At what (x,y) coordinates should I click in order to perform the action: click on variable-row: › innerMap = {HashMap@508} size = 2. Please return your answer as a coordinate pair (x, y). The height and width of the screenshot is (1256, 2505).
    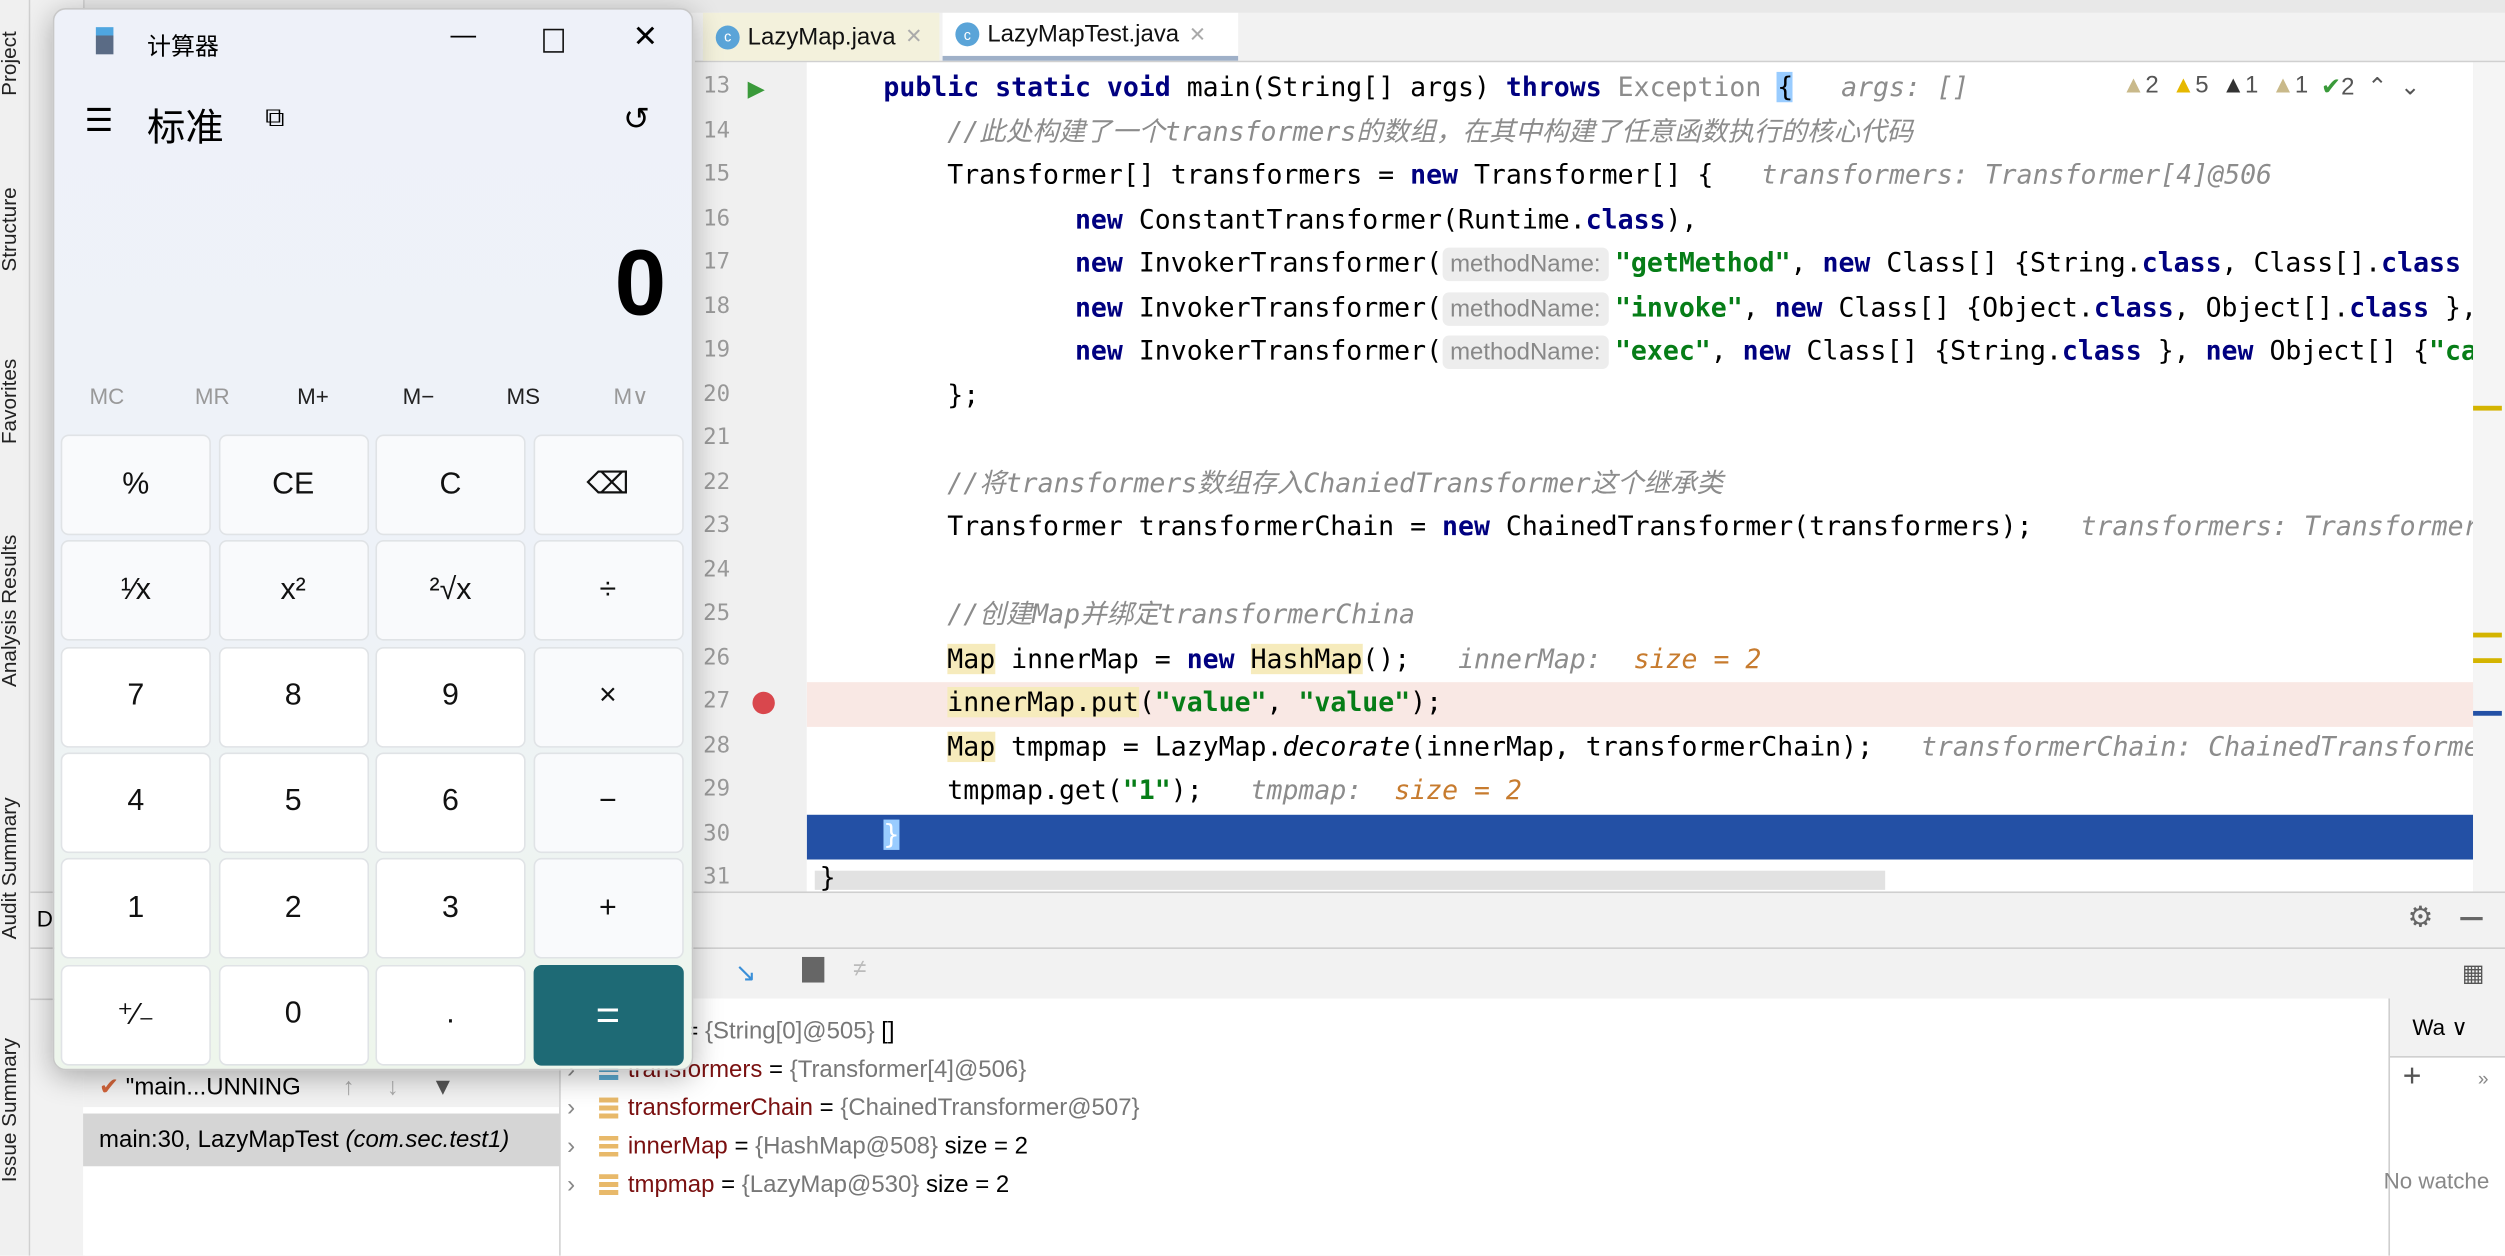
    Looking at the image, I should click on (797, 1147).